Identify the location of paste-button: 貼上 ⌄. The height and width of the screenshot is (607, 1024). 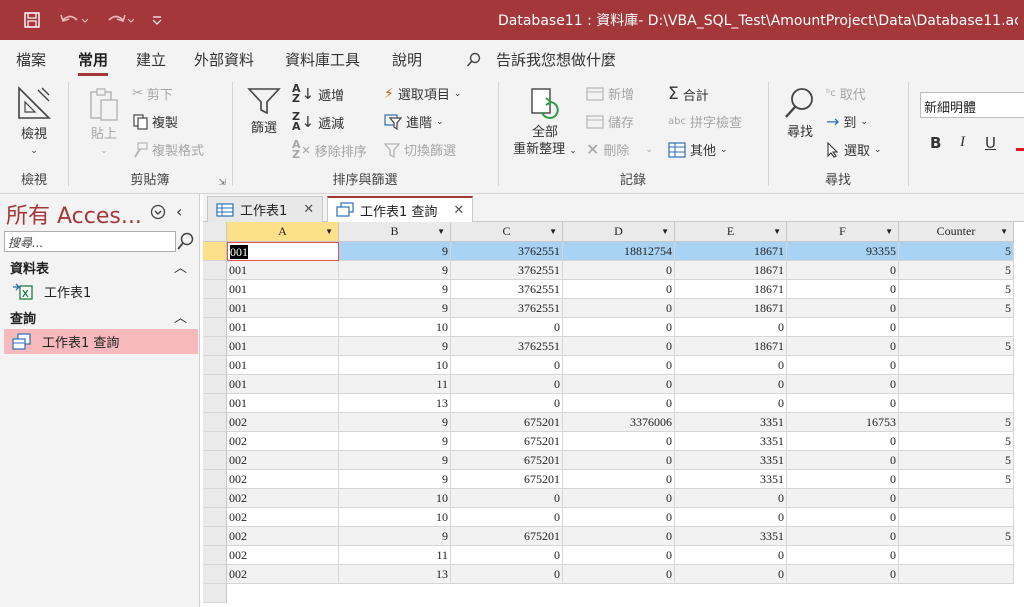
(104, 123).